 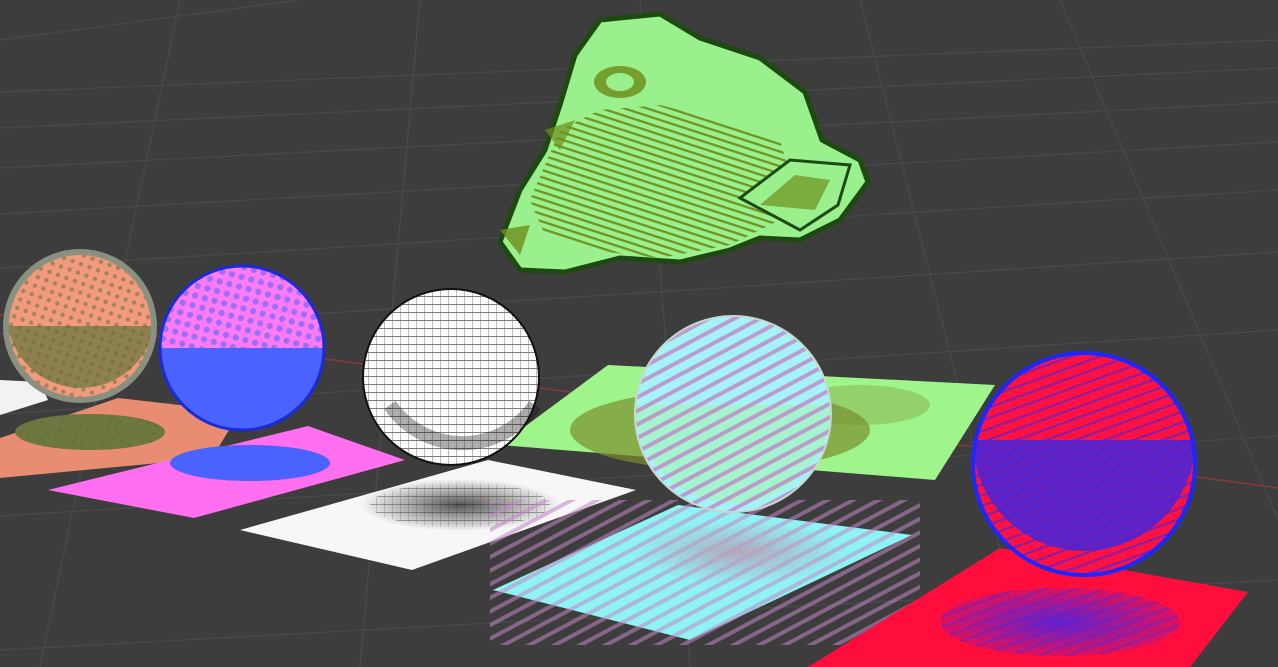 I want to click on magenta-halftone-sphere, so click(x=242, y=348).